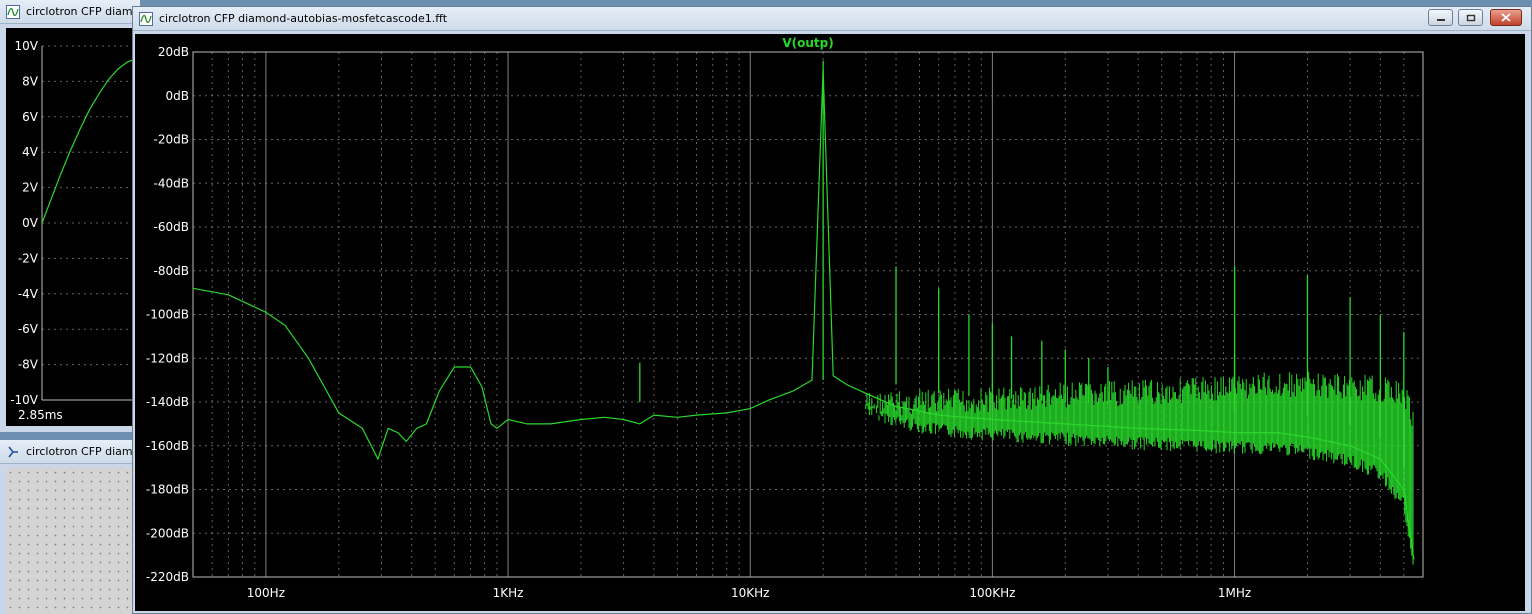 Image resolution: width=1532 pixels, height=614 pixels. I want to click on maximize-button, so click(1470, 17).